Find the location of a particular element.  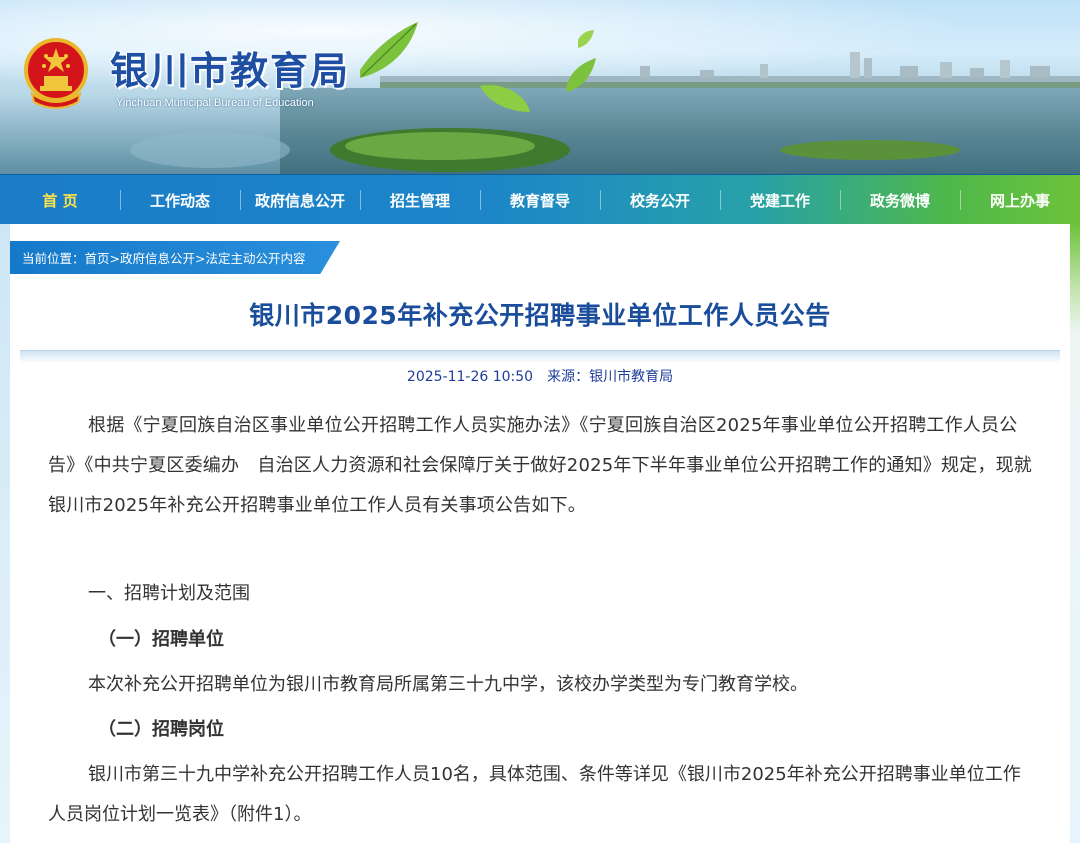

article-date: 2025-11-26 10:50 is located at coordinates (470, 377).